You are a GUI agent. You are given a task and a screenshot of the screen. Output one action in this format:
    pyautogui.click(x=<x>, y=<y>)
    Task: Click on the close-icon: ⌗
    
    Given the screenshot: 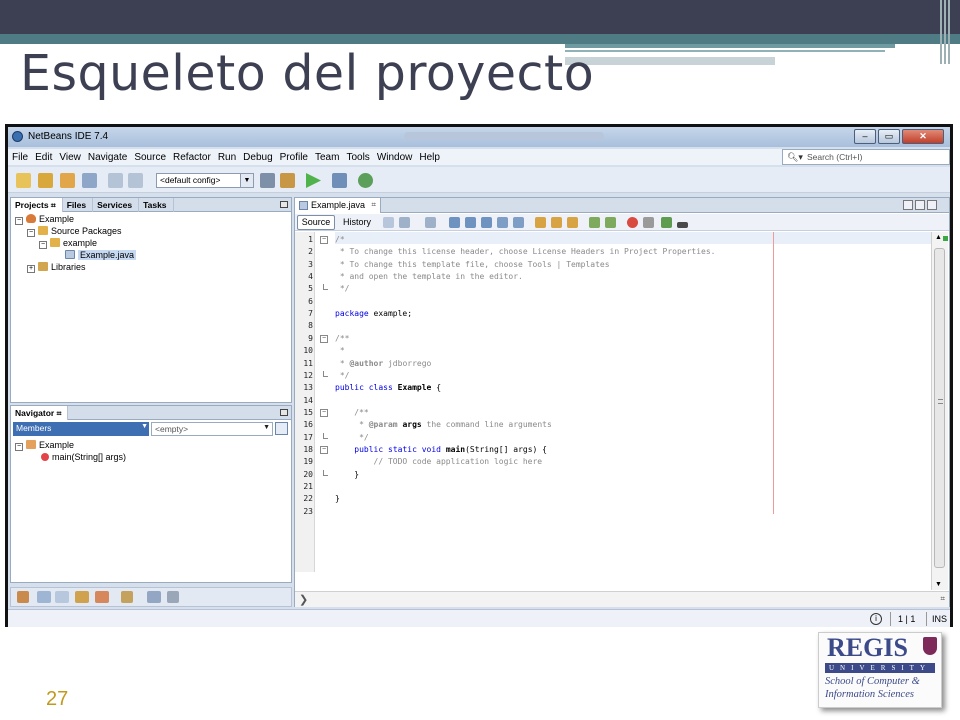 What is the action you would take?
    pyautogui.click(x=373, y=205)
    